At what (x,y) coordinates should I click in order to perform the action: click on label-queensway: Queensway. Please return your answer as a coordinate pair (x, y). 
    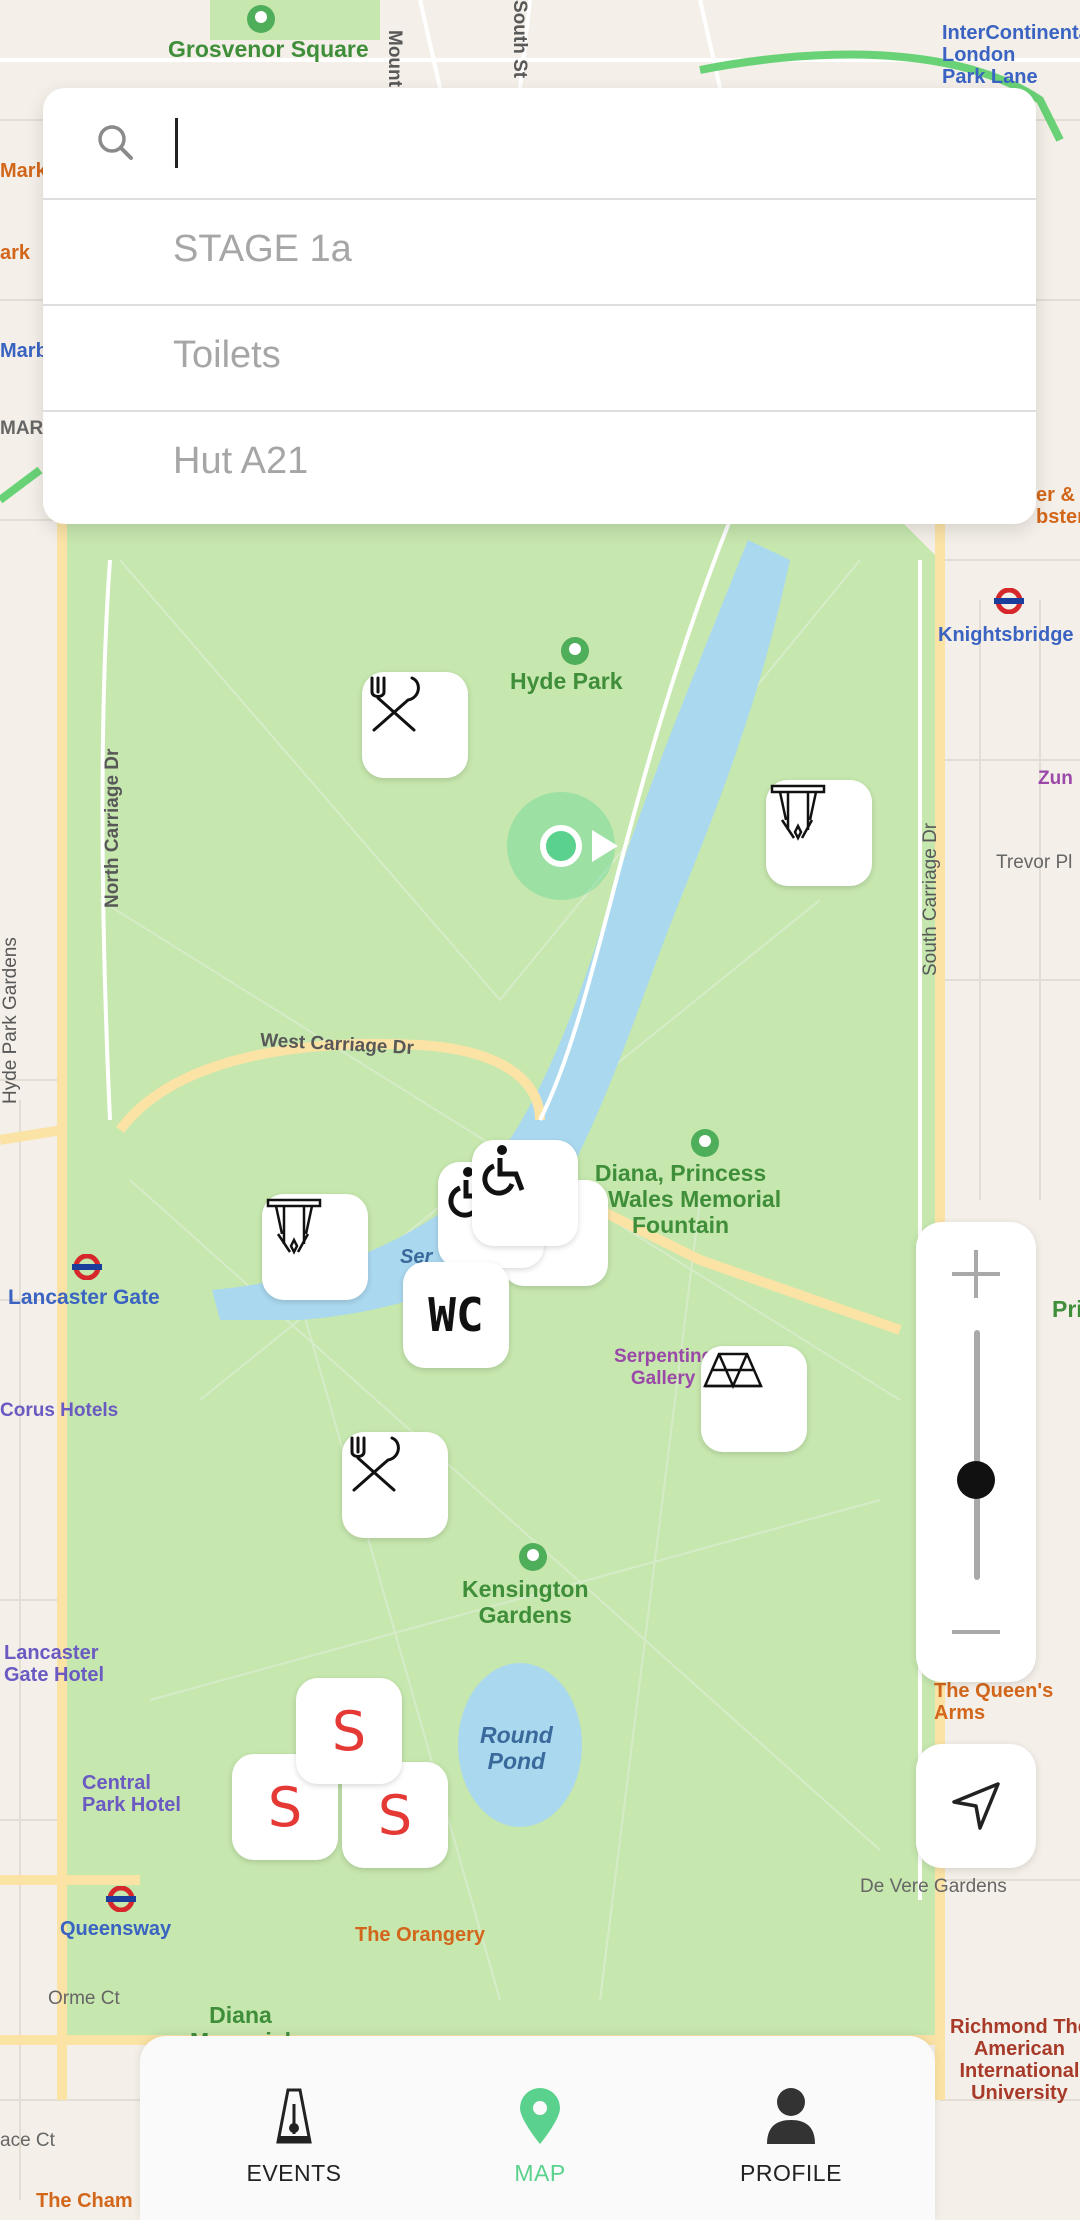
    Looking at the image, I should click on (116, 1929).